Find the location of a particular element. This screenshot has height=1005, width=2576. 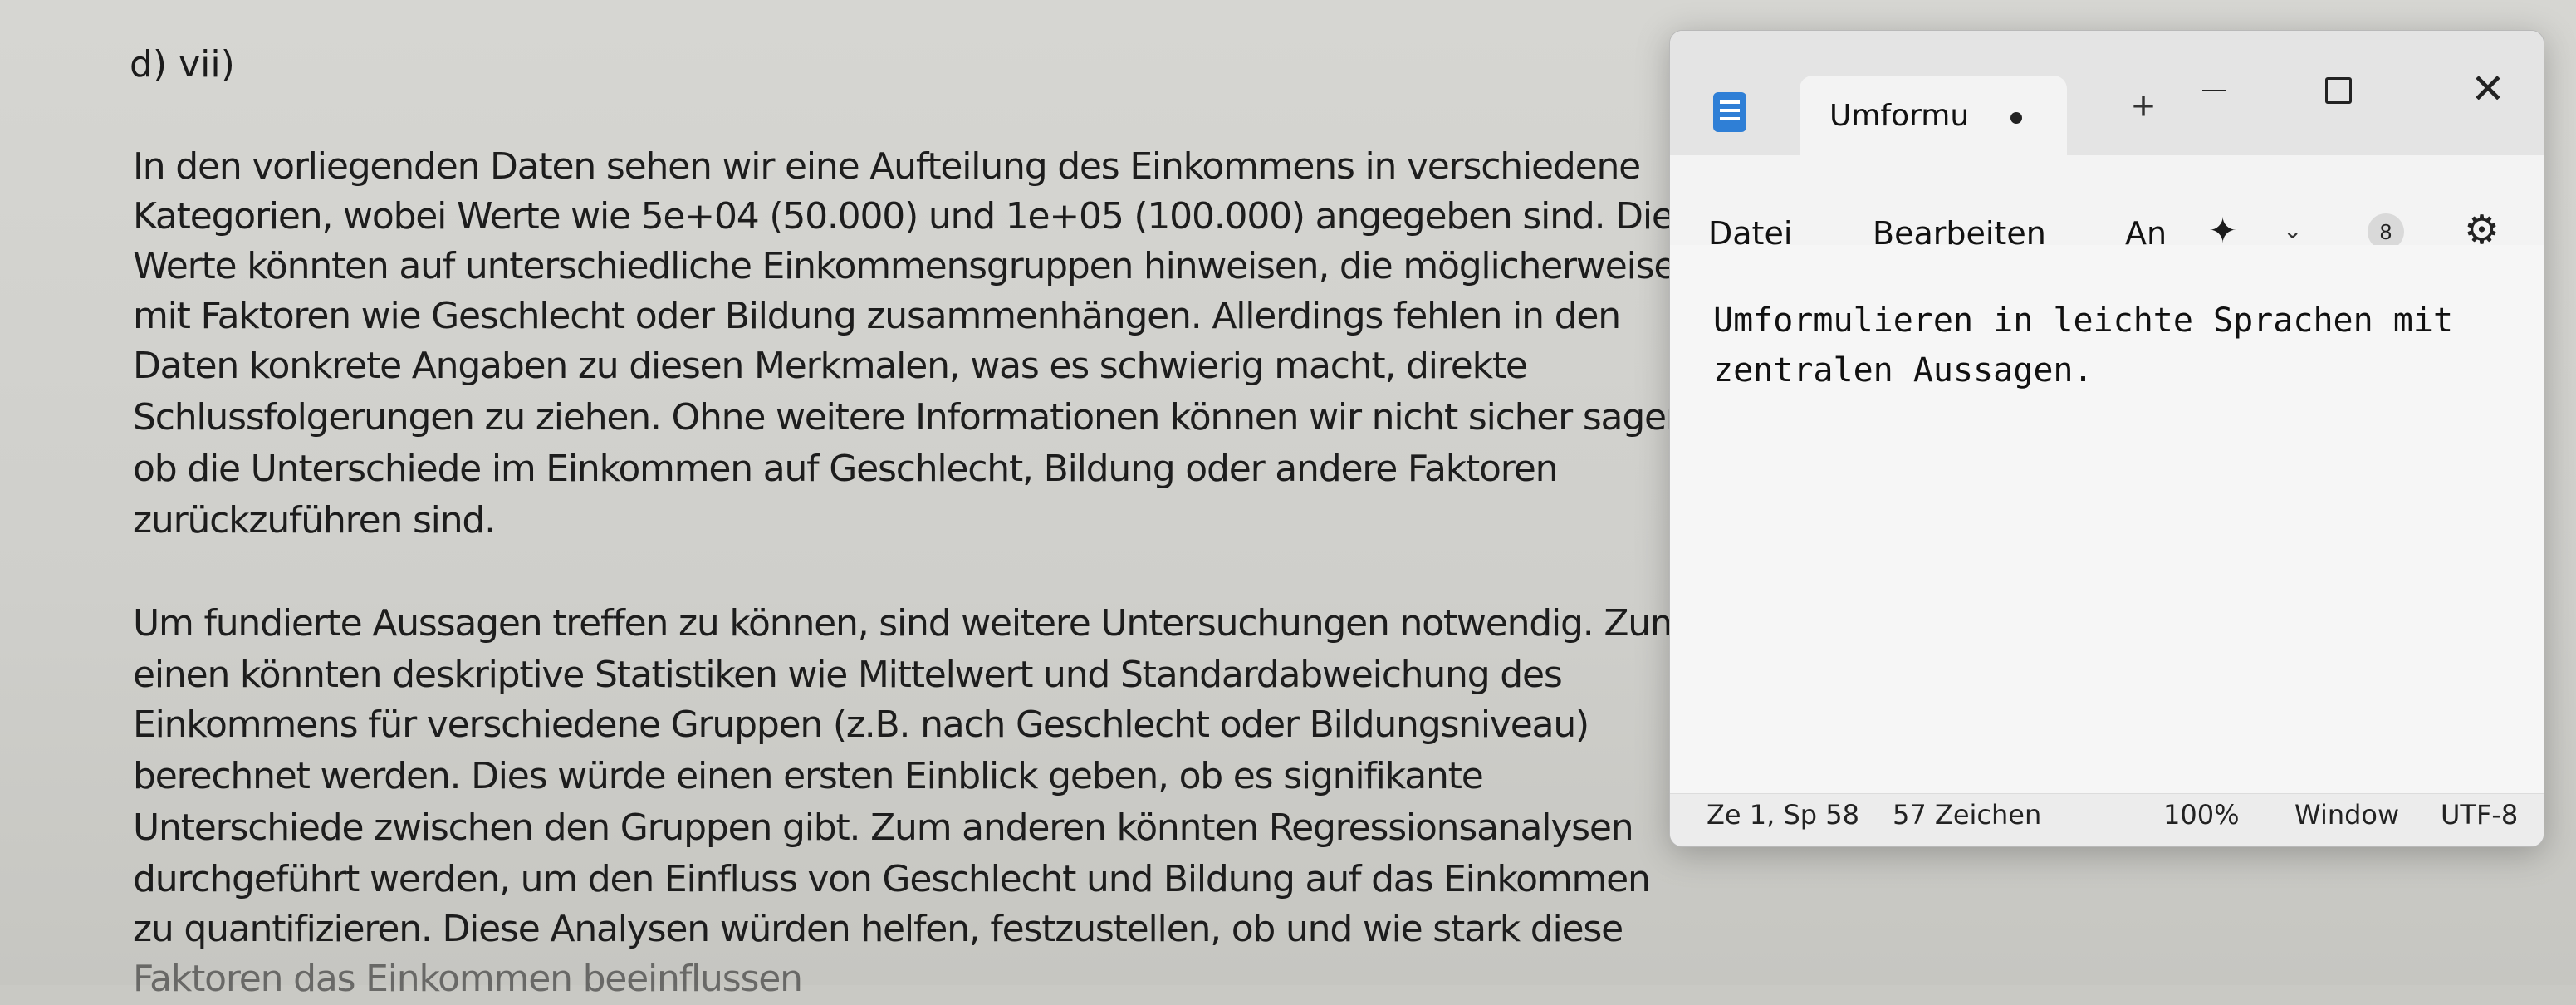

editor-line: zentralen Aussagen. is located at coordinates (1903, 371).